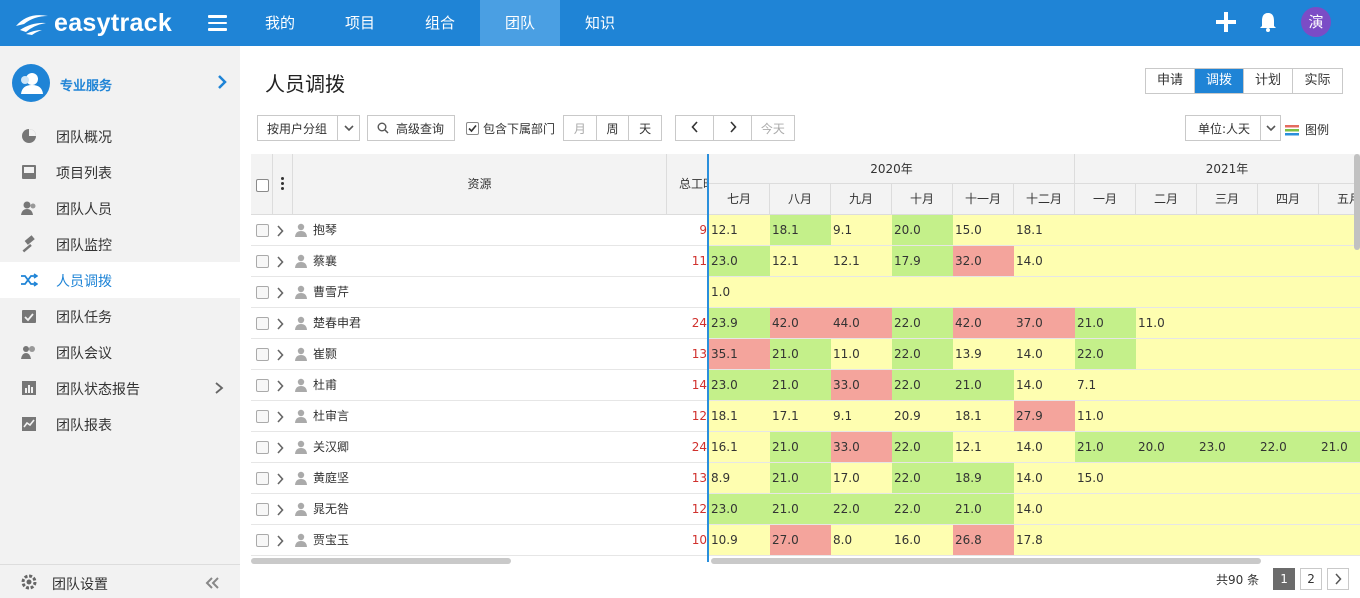 This screenshot has height=598, width=1360. Describe the element at coordinates (440, 23) in the screenshot. I see `nav-item-2: 组合` at that location.